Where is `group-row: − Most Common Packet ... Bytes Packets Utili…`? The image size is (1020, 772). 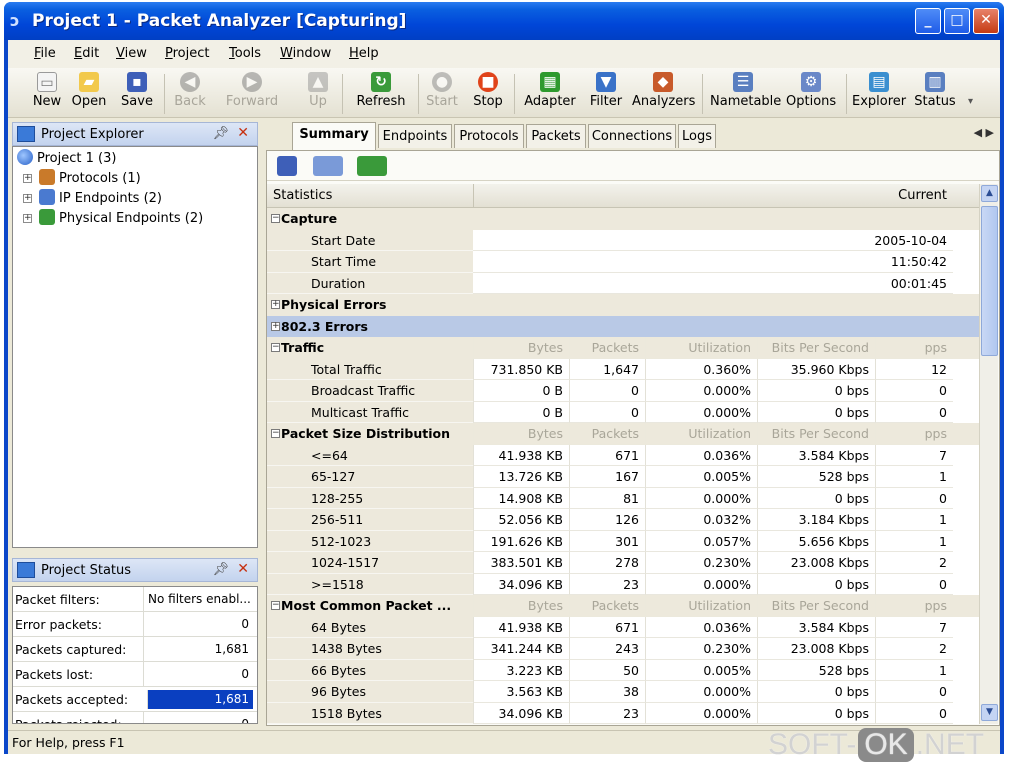
group-row: − Most Common Packet ... Bytes Packets Utili… is located at coordinates (623, 606).